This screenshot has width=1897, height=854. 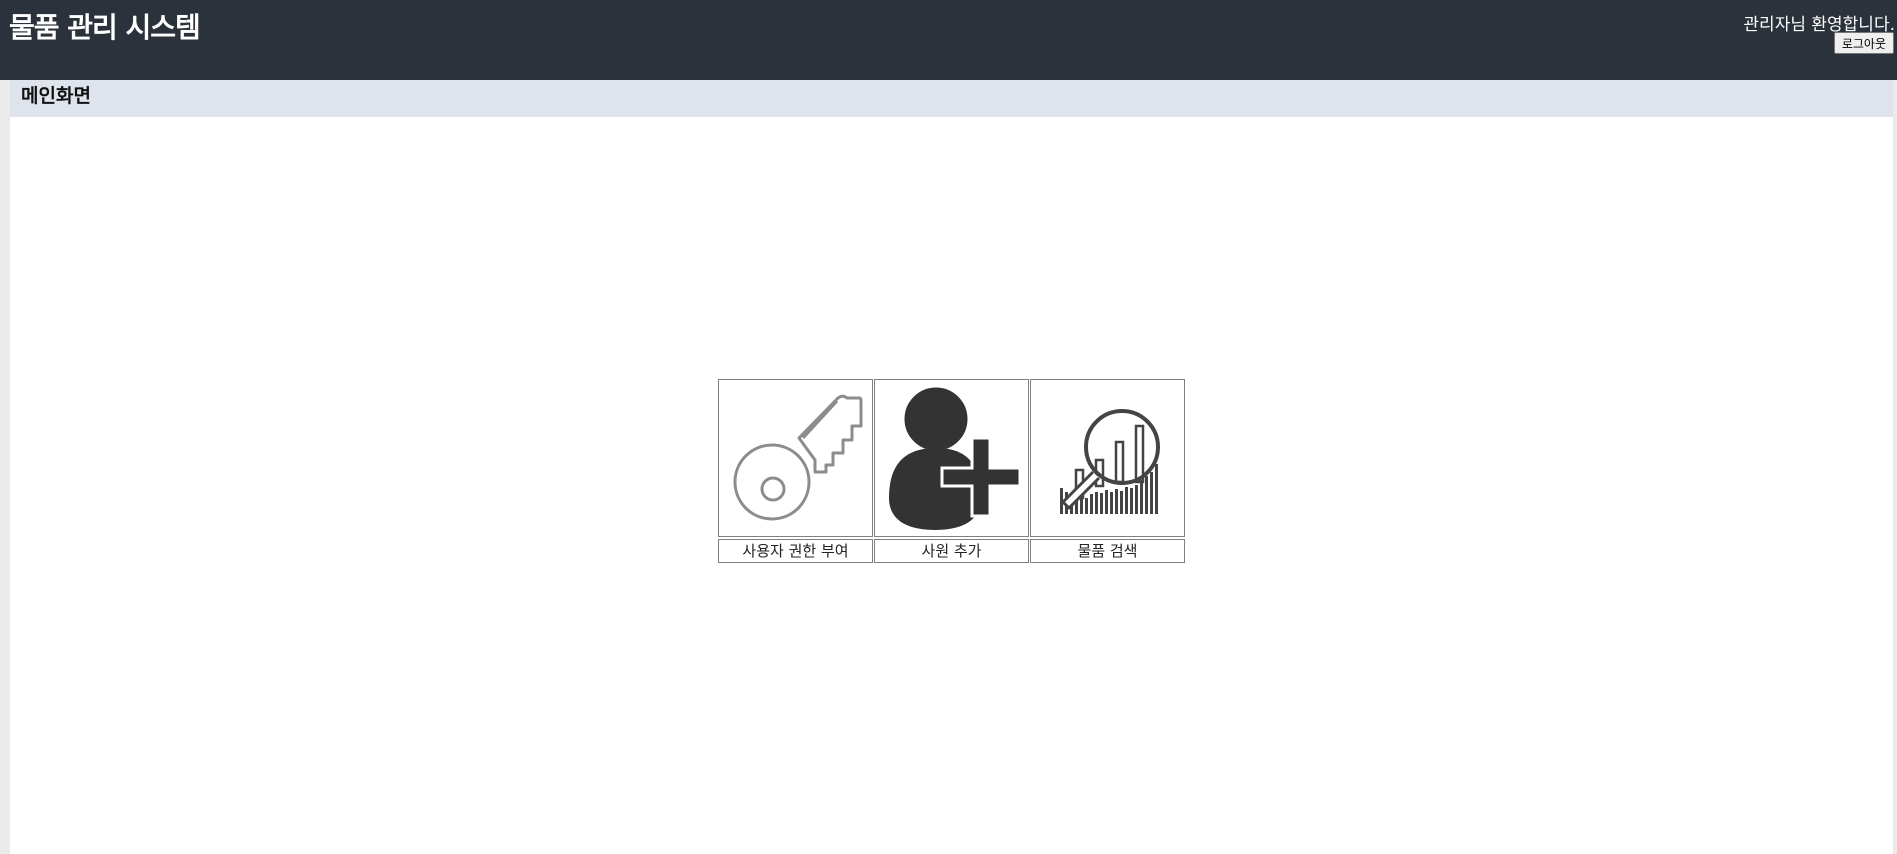 What do you see at coordinates (795, 551) in the screenshot?
I see `grant-permission-label: 사용자 권한 부여` at bounding box center [795, 551].